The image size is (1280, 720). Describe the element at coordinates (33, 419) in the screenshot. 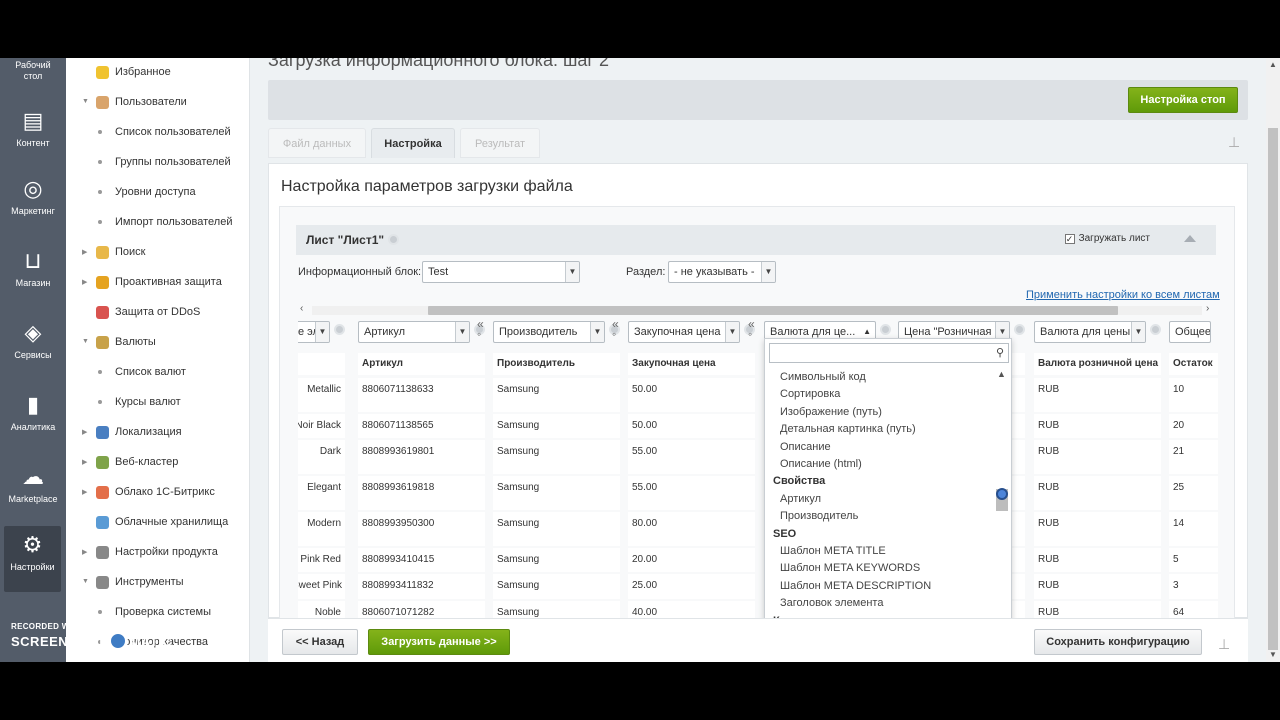

I see `leftbar-item-5: ▮ Аналитика` at that location.